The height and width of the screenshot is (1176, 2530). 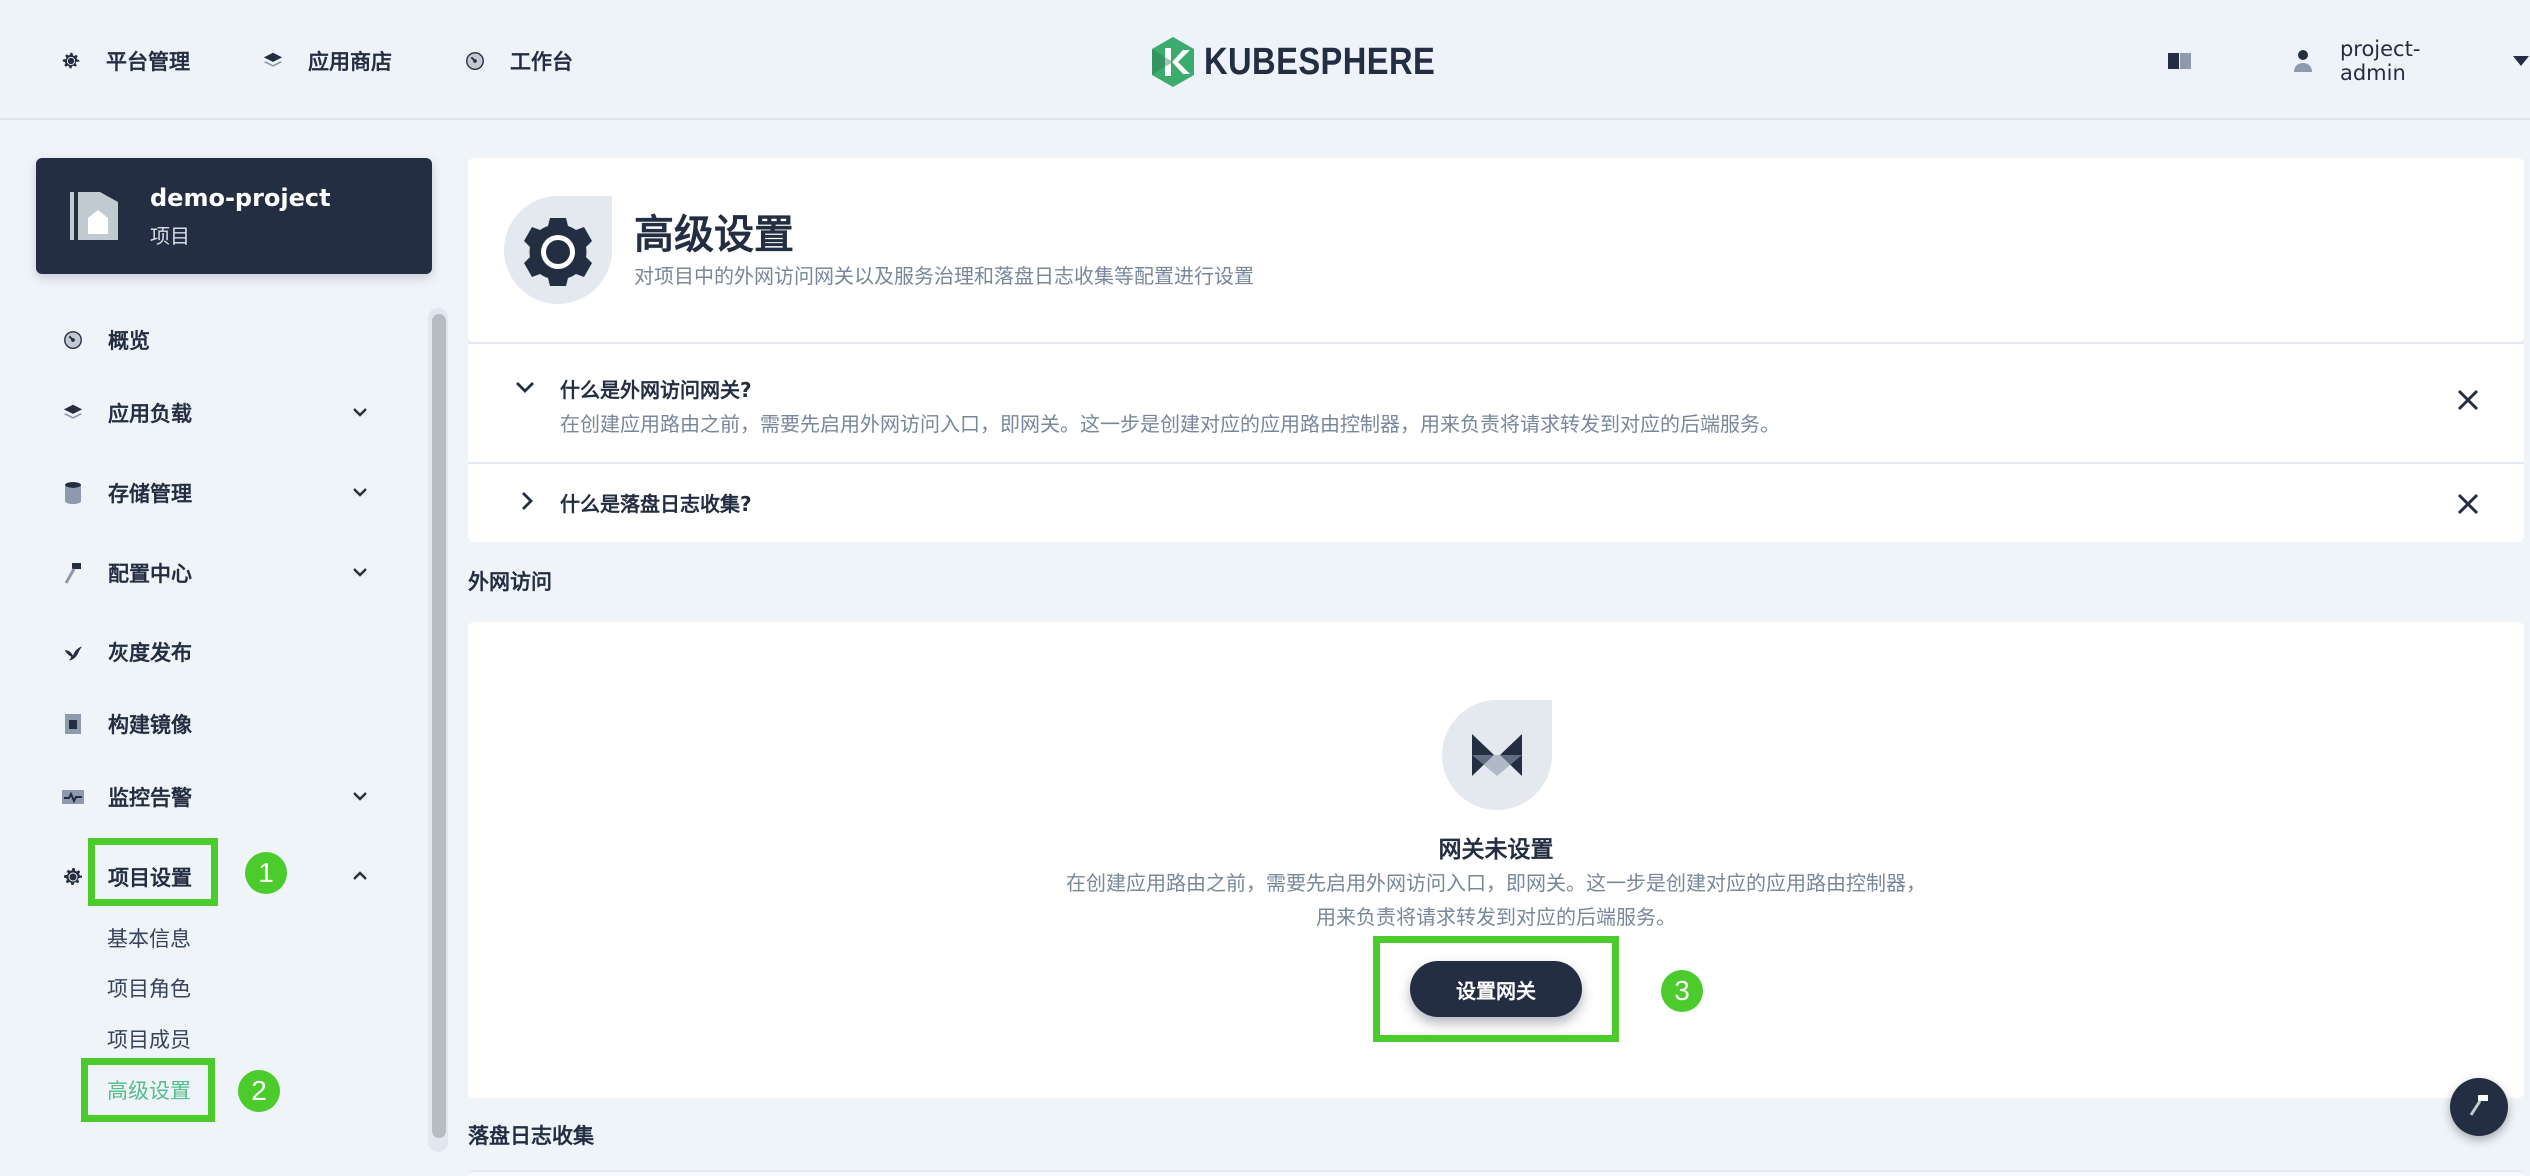 I want to click on sidebar-item-label: 监控告警, so click(x=150, y=798).